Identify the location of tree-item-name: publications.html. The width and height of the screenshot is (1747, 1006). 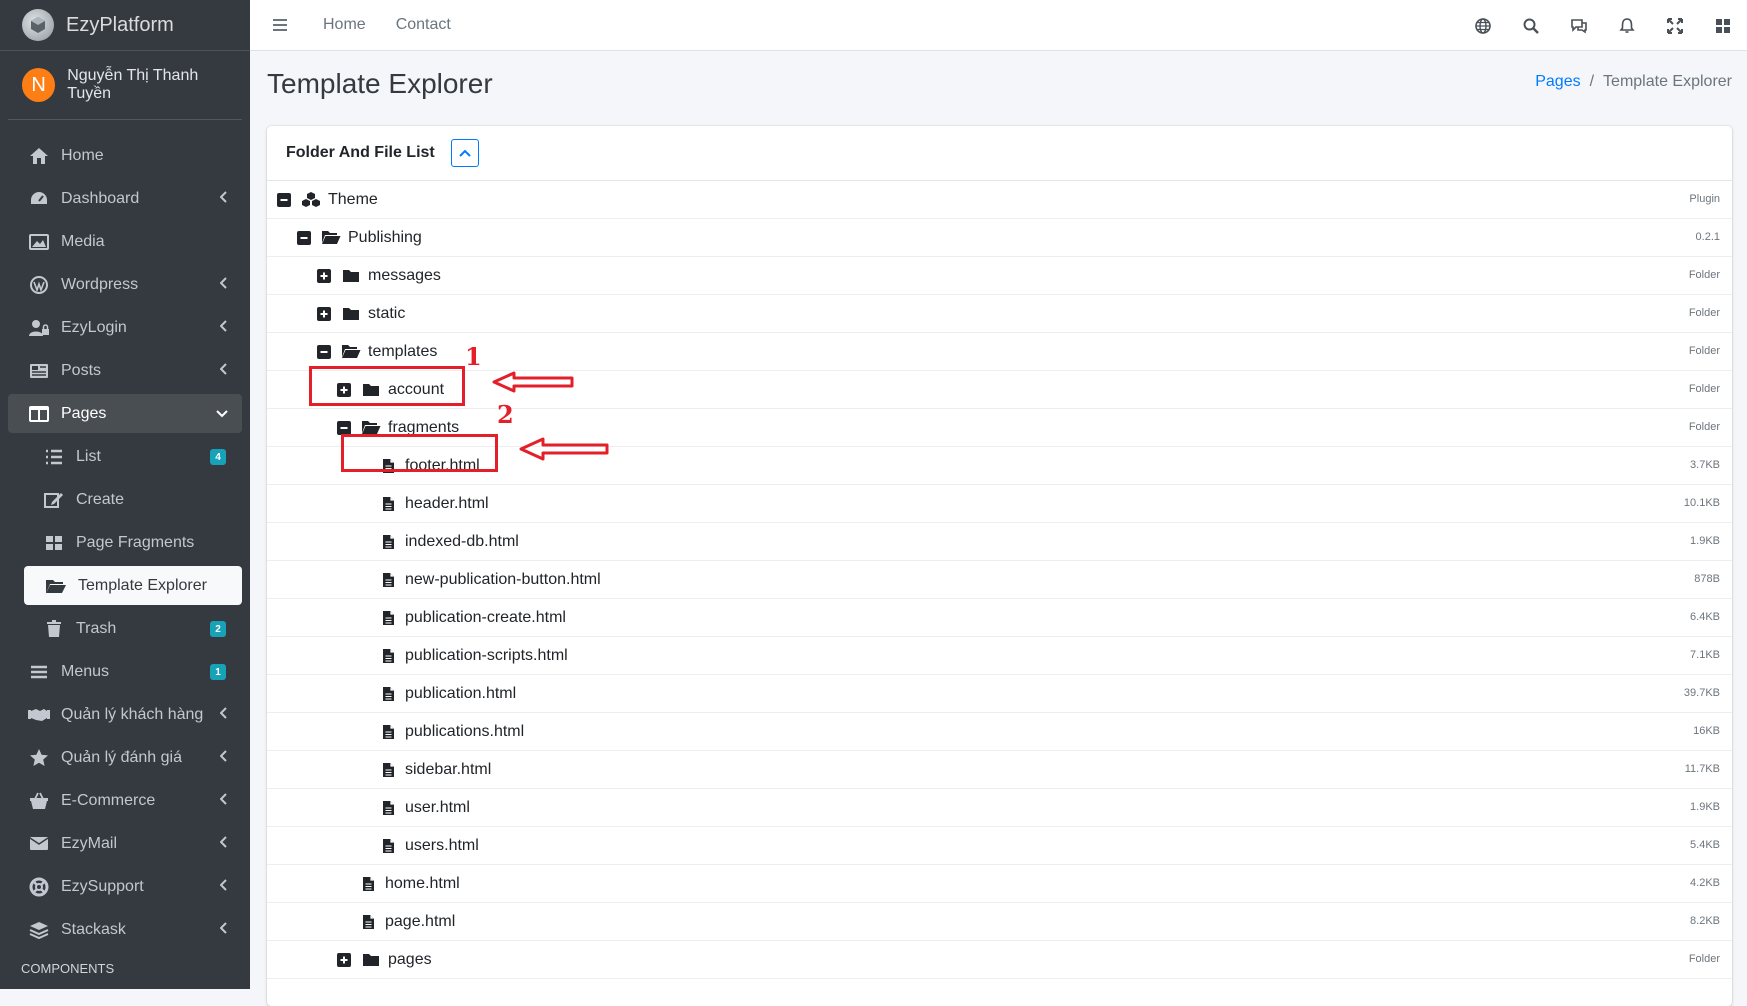
(464, 732).